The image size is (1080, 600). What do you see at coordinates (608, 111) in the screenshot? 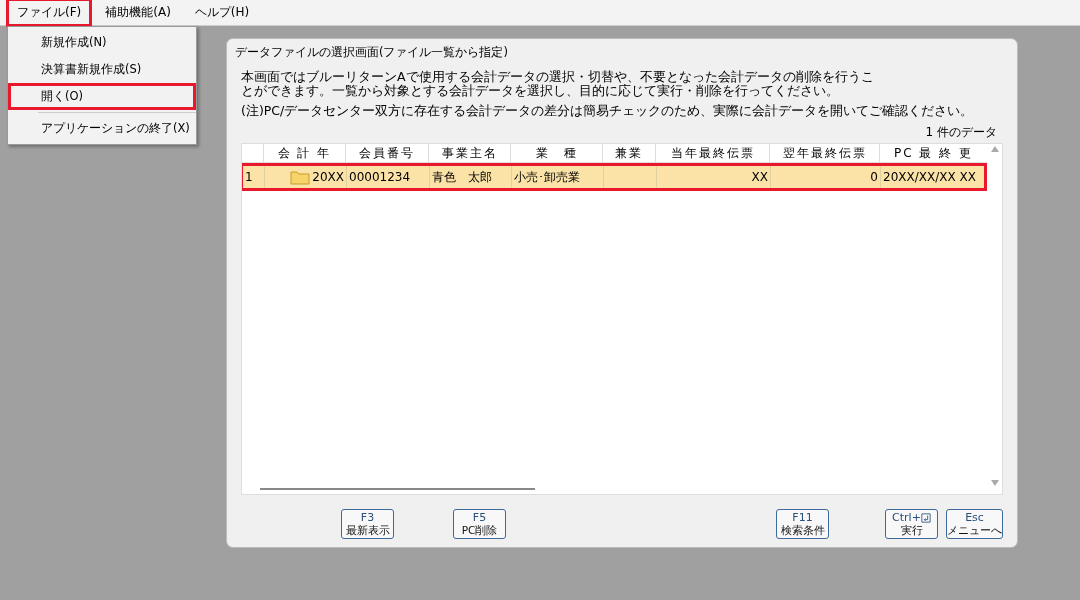
I see `note-text: (注)PC/データセンター双方に存在する会計データの差分は簡易チェックのため、実際に会計データを開いてご確認ください。` at bounding box center [608, 111].